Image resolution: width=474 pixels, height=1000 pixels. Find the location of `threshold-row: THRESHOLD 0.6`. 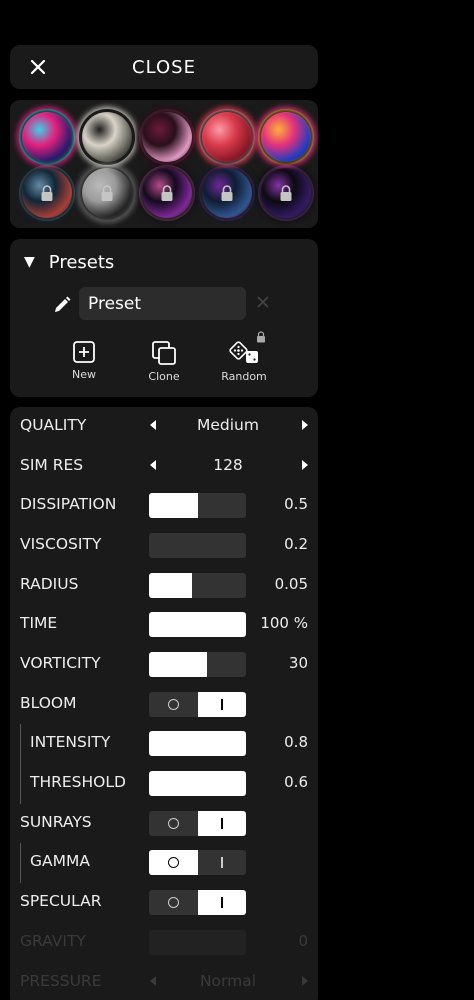

threshold-row: THRESHOLD 0.6 is located at coordinates (164, 784).